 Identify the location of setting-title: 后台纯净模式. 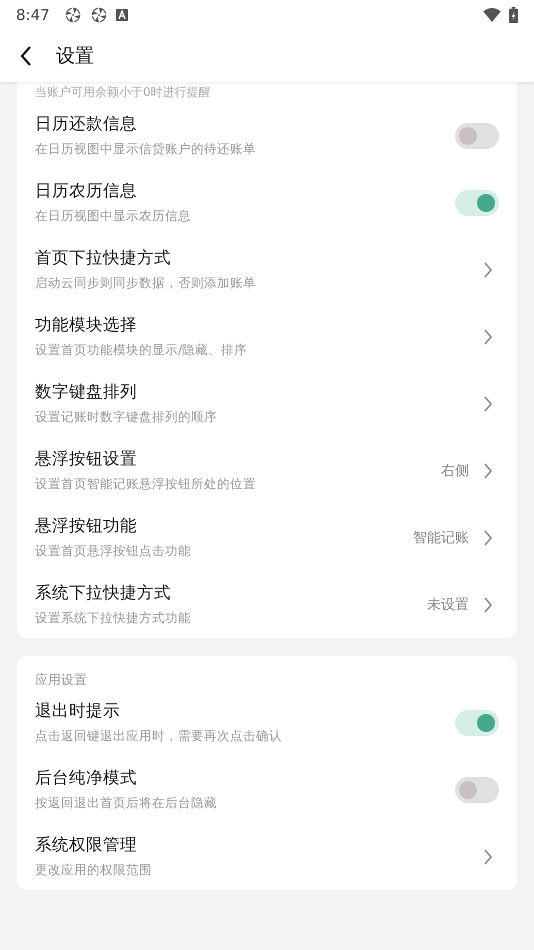
(86, 778).